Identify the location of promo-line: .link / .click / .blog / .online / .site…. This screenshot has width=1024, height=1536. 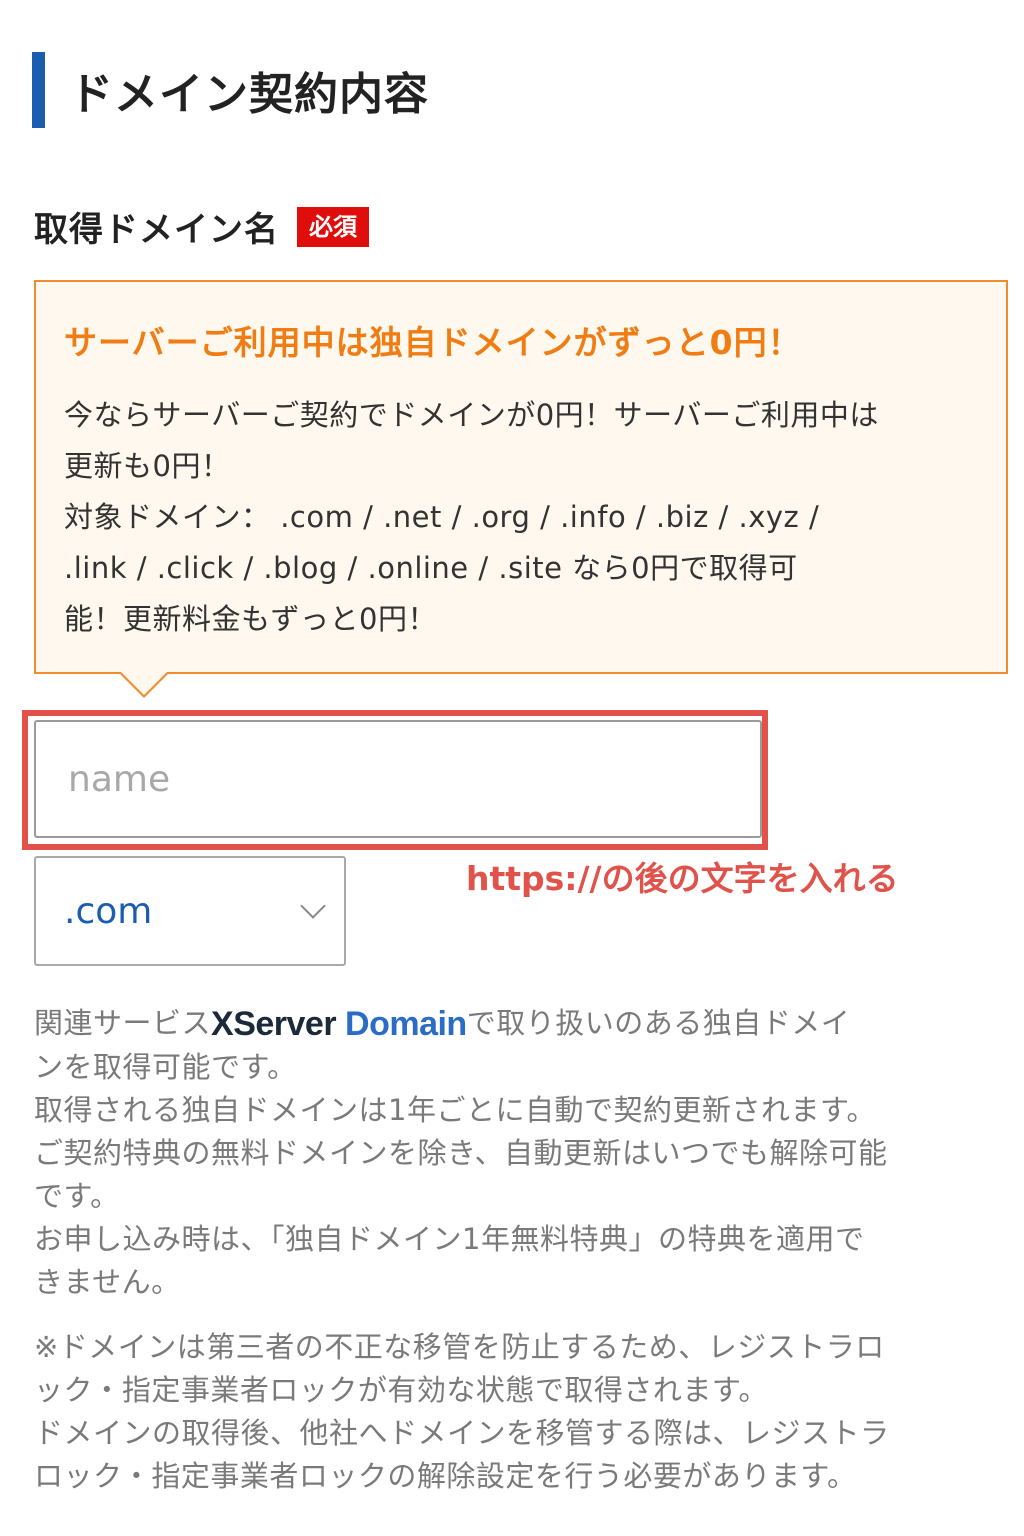
(431, 568).